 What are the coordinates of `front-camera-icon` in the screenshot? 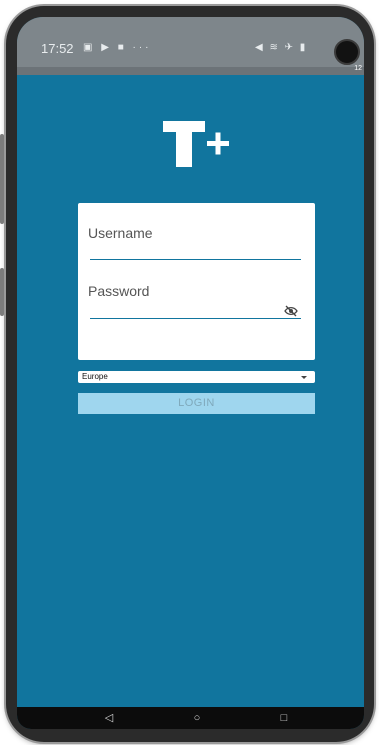 It's located at (347, 52).